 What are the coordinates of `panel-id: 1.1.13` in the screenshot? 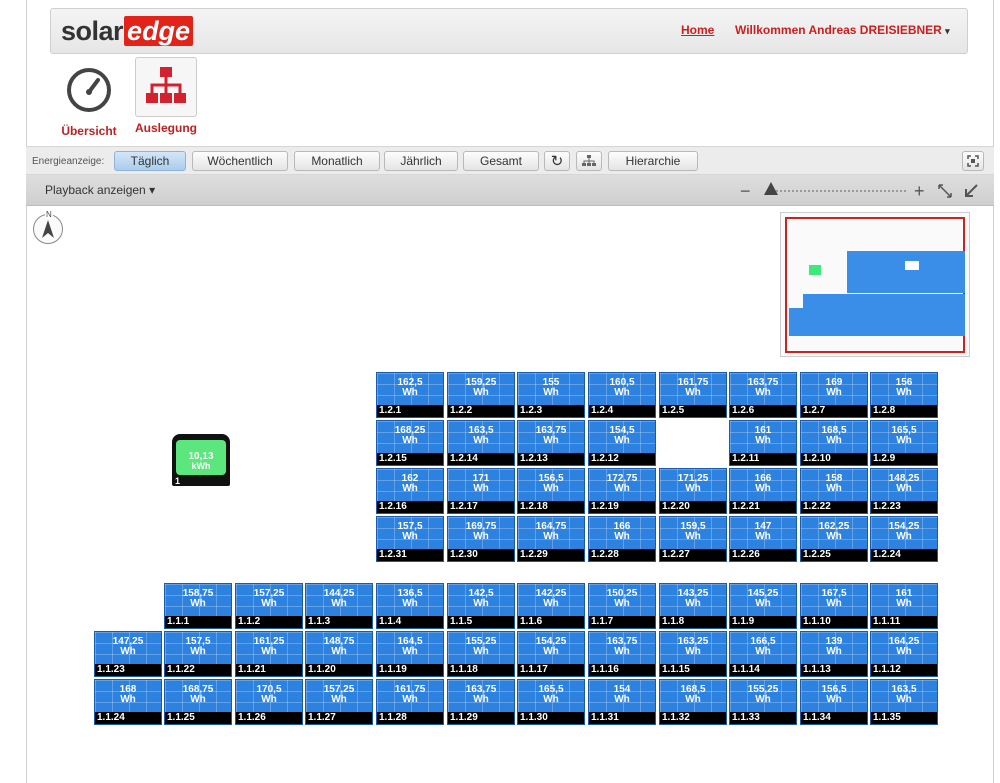 It's located at (834, 670).